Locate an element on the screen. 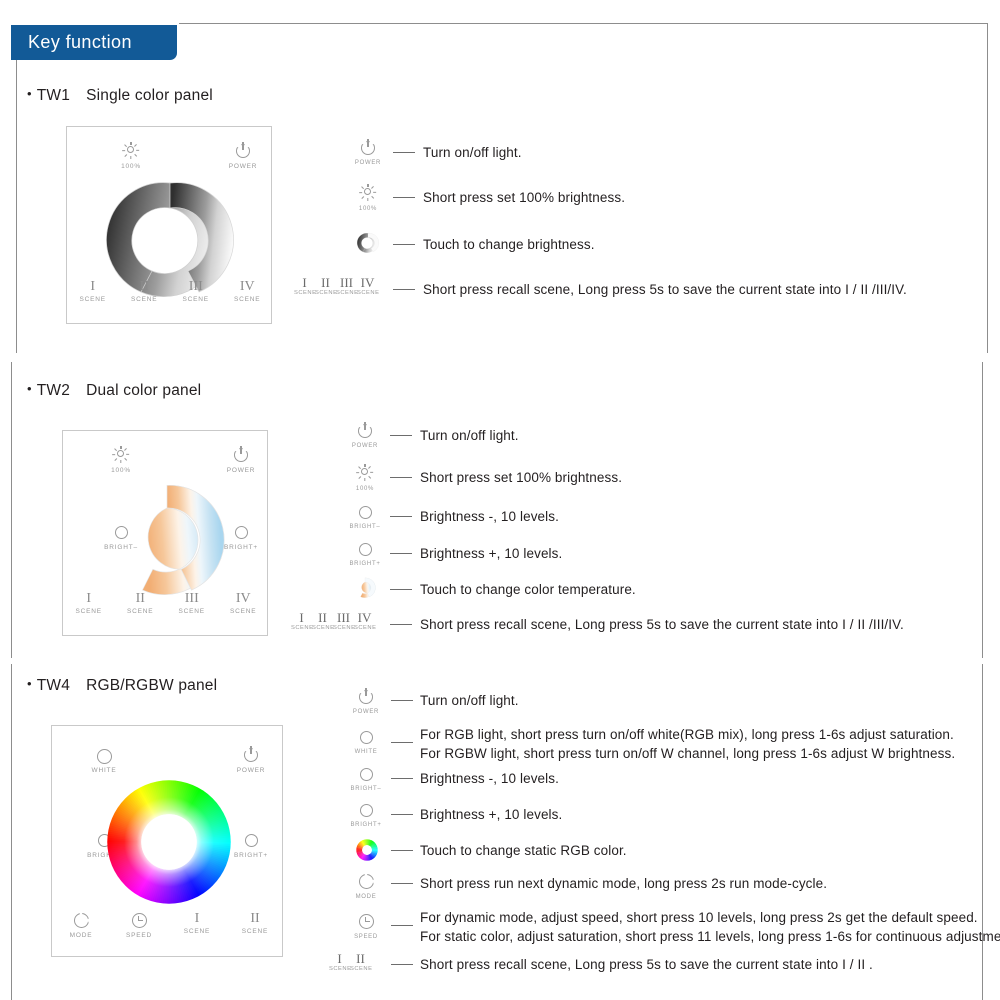  legend-tw1-row3-text: Touch to change brightness. is located at coordinates (509, 244).